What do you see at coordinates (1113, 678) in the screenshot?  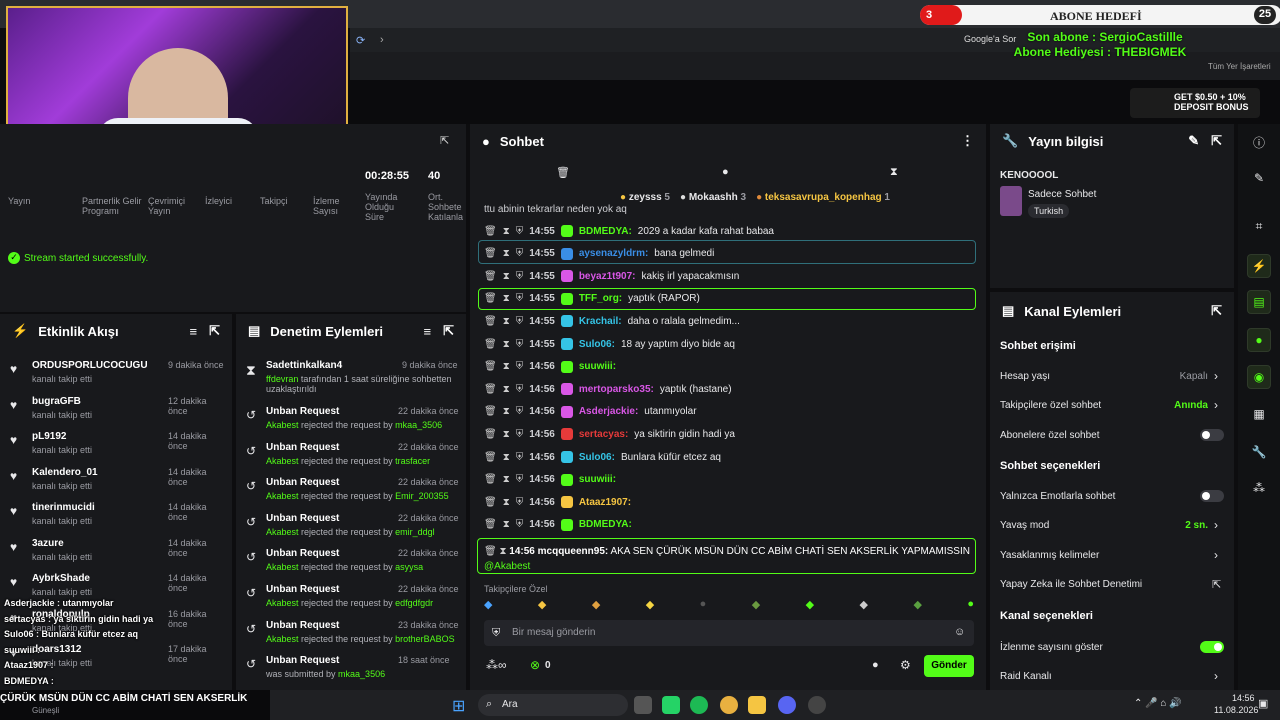 I see `channel-setting-row: Raid Kanalı ›` at bounding box center [1113, 678].